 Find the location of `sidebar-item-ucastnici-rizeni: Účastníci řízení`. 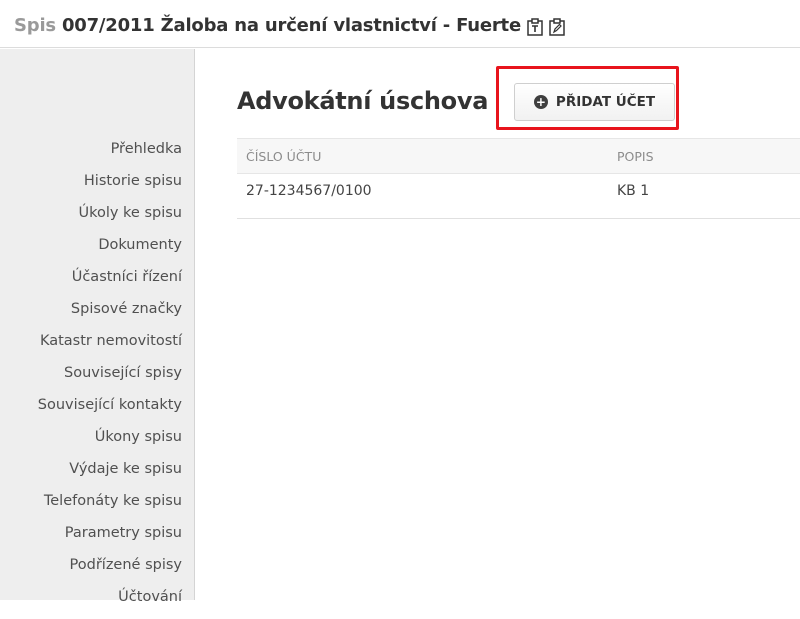

sidebar-item-ucastnici-rizeni: Účastníci řízení is located at coordinates (110, 283).